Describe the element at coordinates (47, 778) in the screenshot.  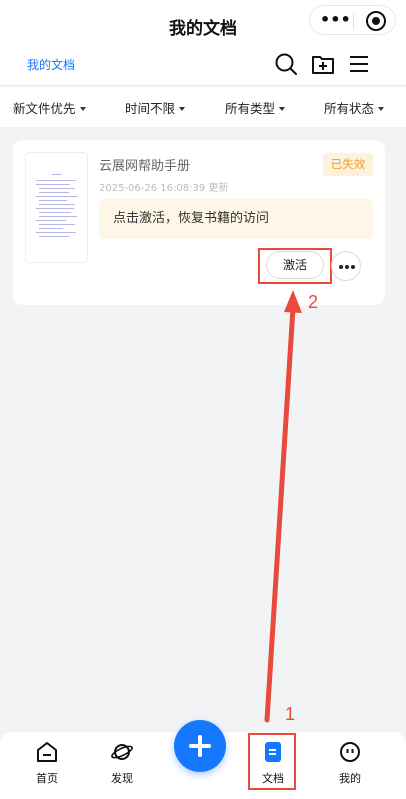
I see `tab-label: 首页` at that location.